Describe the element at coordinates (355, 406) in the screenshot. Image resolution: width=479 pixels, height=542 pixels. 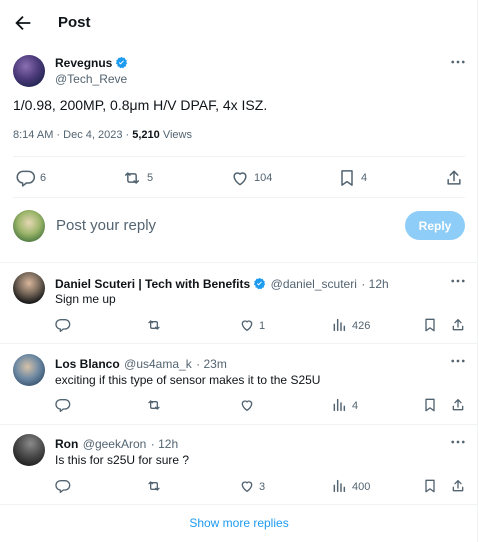
I see `views-count: 4` at that location.